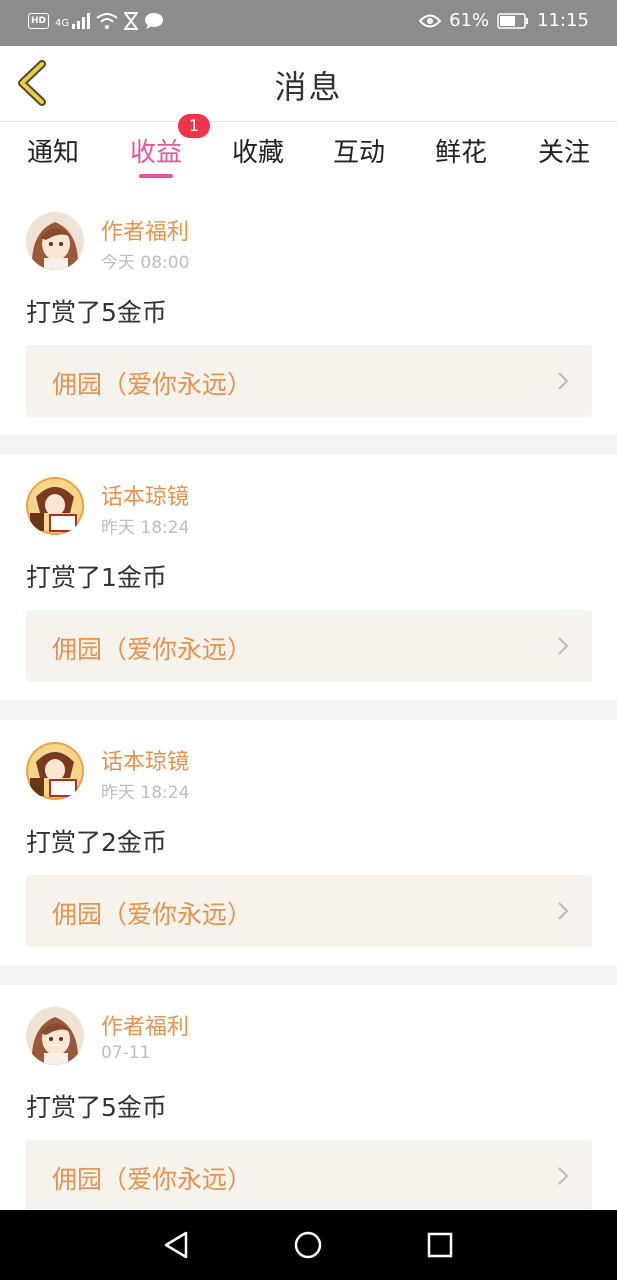  What do you see at coordinates (308, 87) in the screenshot?
I see `page-title: 消息` at bounding box center [308, 87].